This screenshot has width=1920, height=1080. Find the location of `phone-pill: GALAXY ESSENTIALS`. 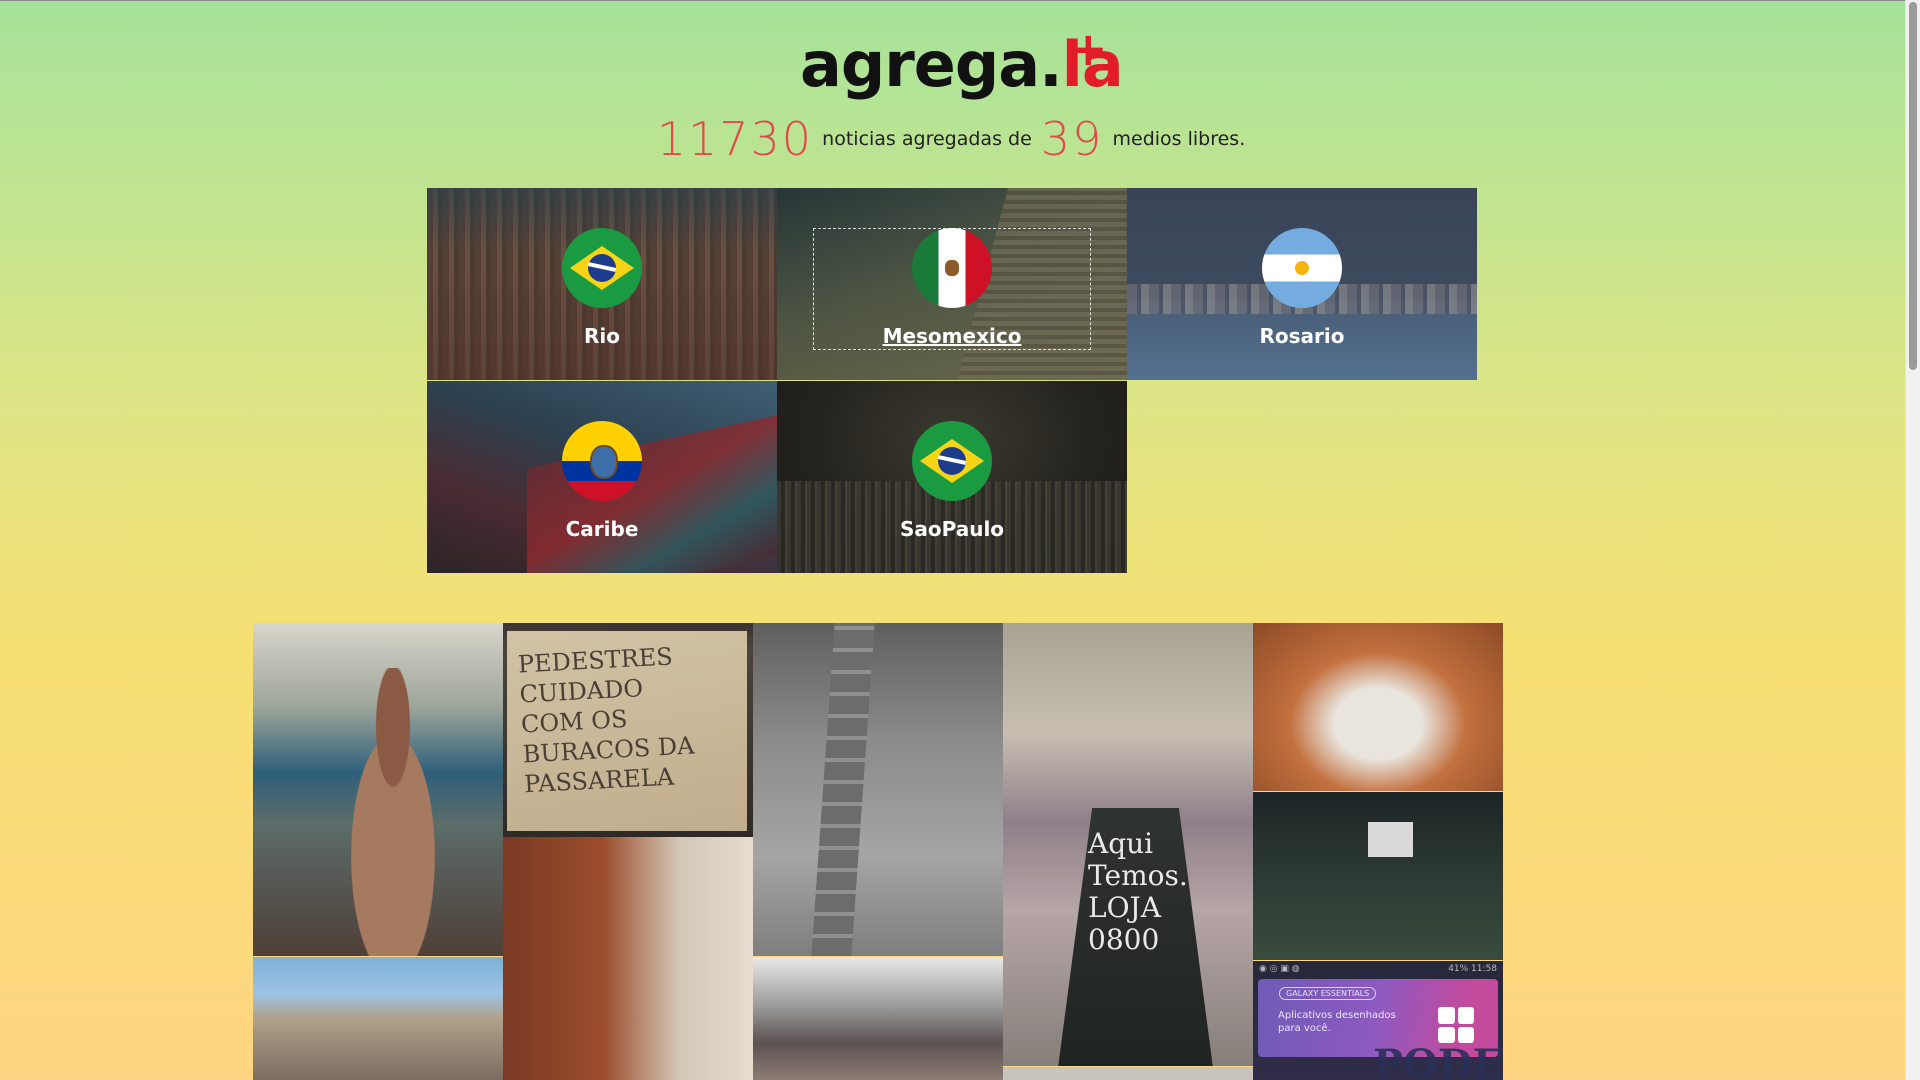

phone-pill: GALAXY ESSENTIALS is located at coordinates (1328, 993).